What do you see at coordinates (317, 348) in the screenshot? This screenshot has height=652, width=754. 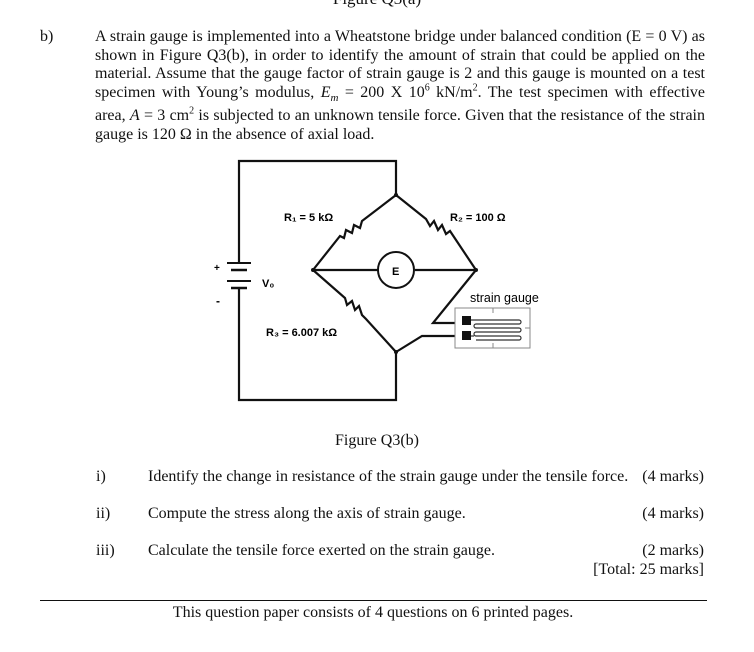 I see `wire-bottom` at bounding box center [317, 348].